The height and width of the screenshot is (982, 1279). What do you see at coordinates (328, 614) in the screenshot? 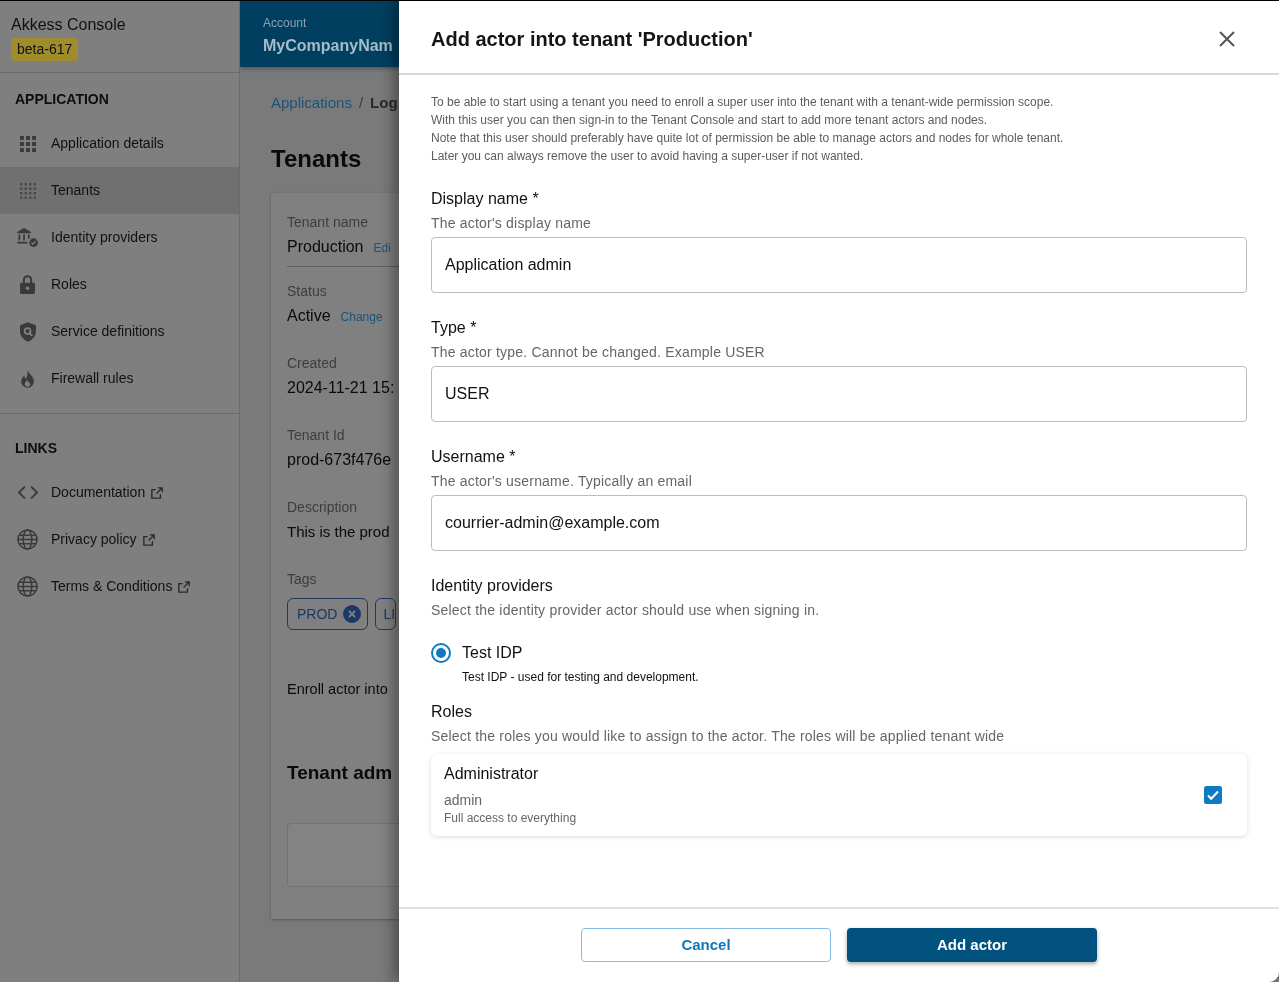
I see `tag-chip: PROD` at bounding box center [328, 614].